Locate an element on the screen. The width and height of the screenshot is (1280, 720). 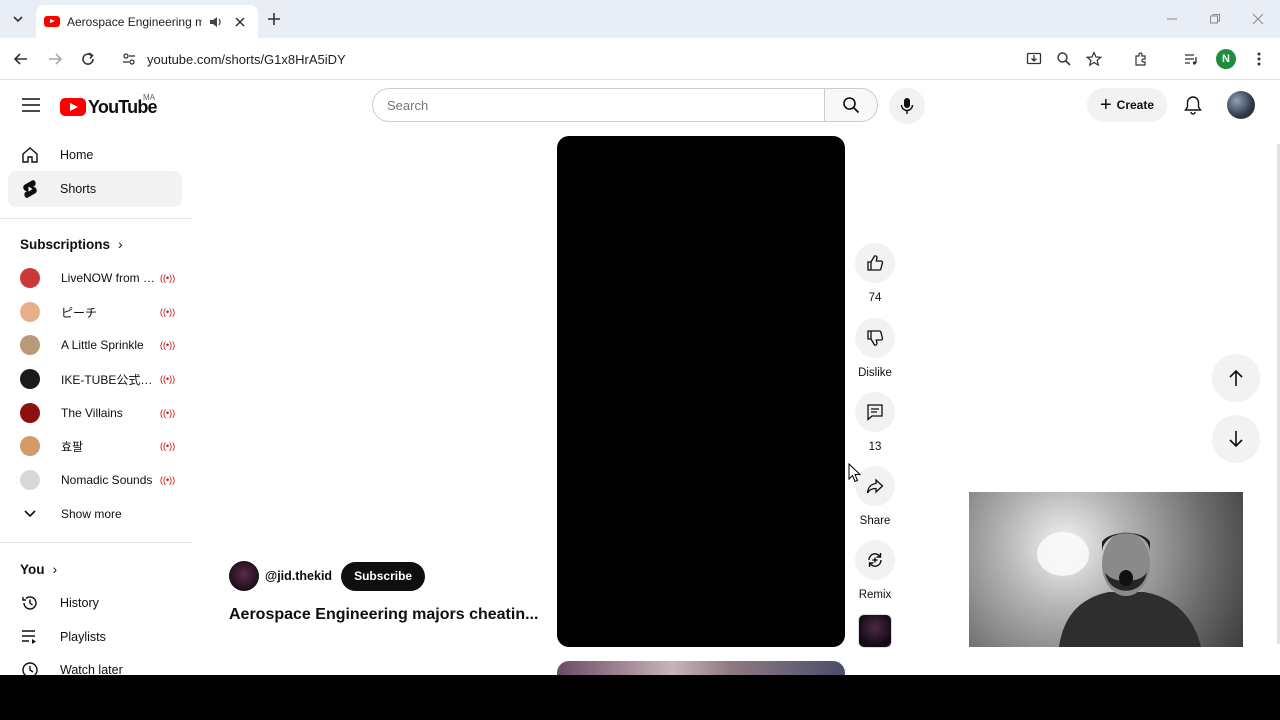
comments-action: 13 is located at coordinates (875, 422).